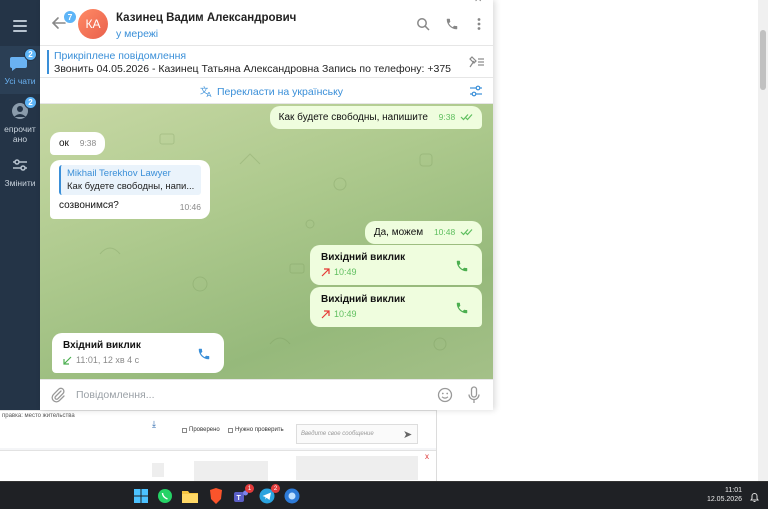 The width and height of the screenshot is (768, 509). Describe the element at coordinates (190, 207) in the screenshot. I see `message-time: 10:46` at that location.